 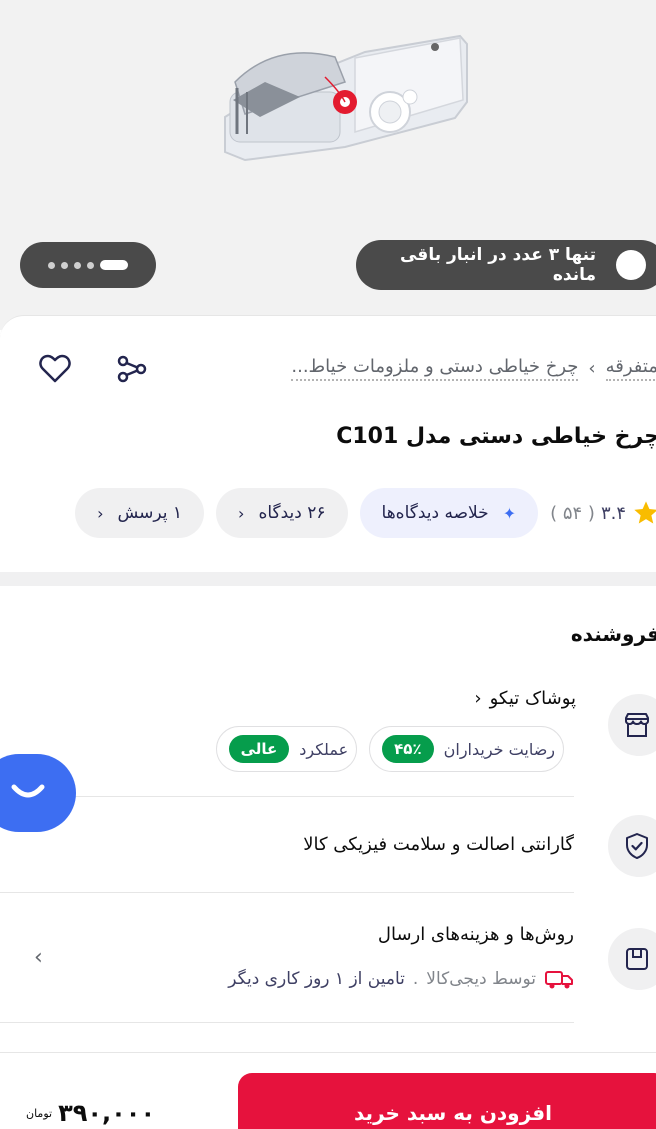 I want to click on sparkle-icon: ✦, so click(x=509, y=513).